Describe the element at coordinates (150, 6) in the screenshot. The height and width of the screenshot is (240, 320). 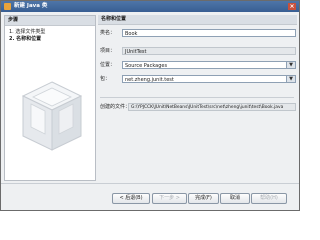
I see `title-bar: 新建 Java 类 ×` at that location.